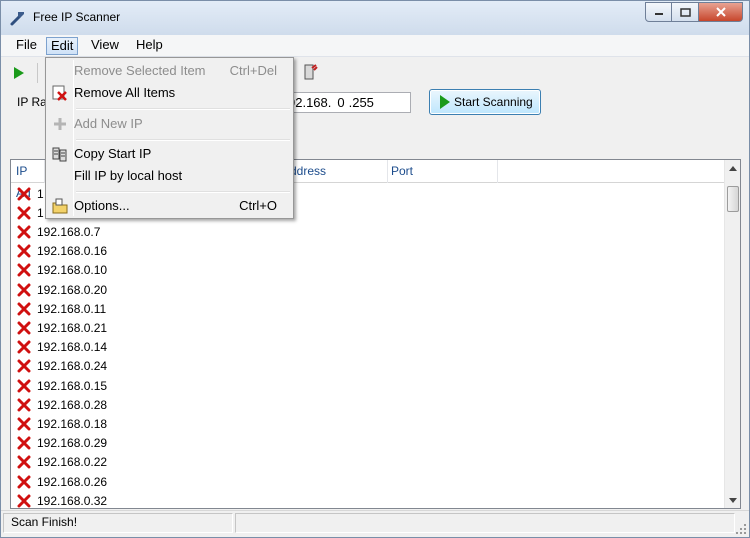  What do you see at coordinates (258, 205) in the screenshot?
I see `menu-item-shortcut: Ctrl+O` at bounding box center [258, 205].